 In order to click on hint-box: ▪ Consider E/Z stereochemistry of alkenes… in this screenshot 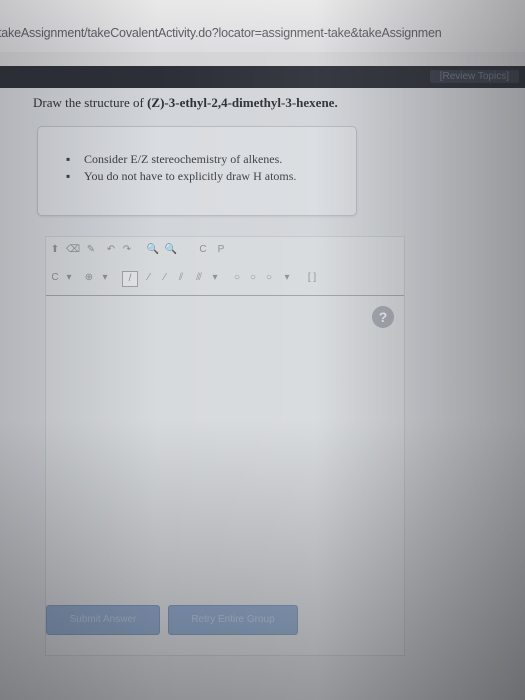, I will do `click(197, 171)`.